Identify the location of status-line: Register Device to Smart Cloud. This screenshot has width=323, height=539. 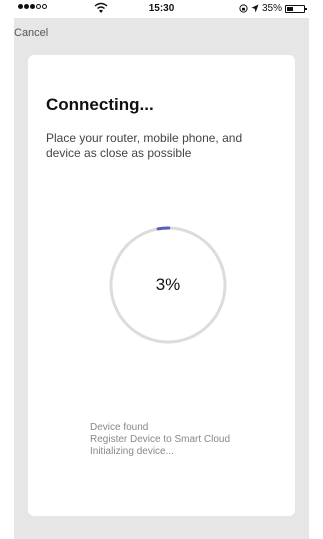
(160, 439).